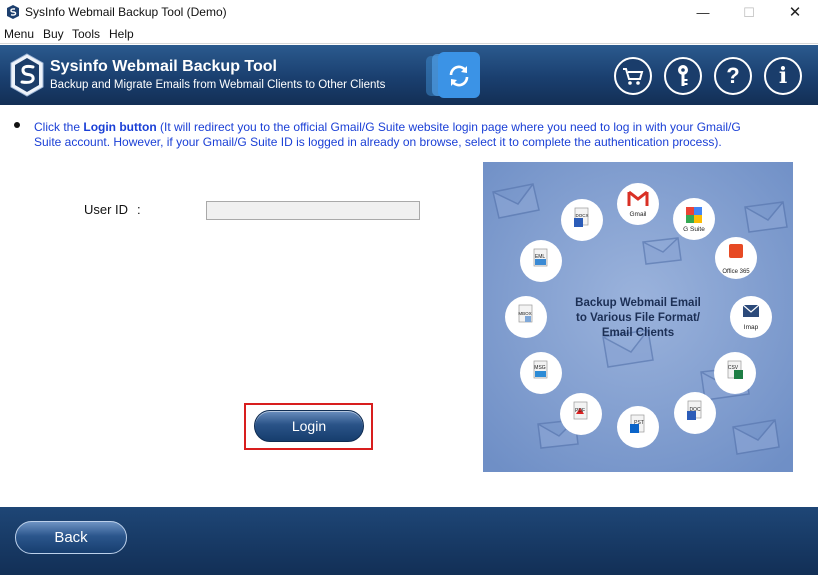 The width and height of the screenshot is (818, 575). What do you see at coordinates (524, 313) in the screenshot?
I see `mbox-label: MBOX` at bounding box center [524, 313].